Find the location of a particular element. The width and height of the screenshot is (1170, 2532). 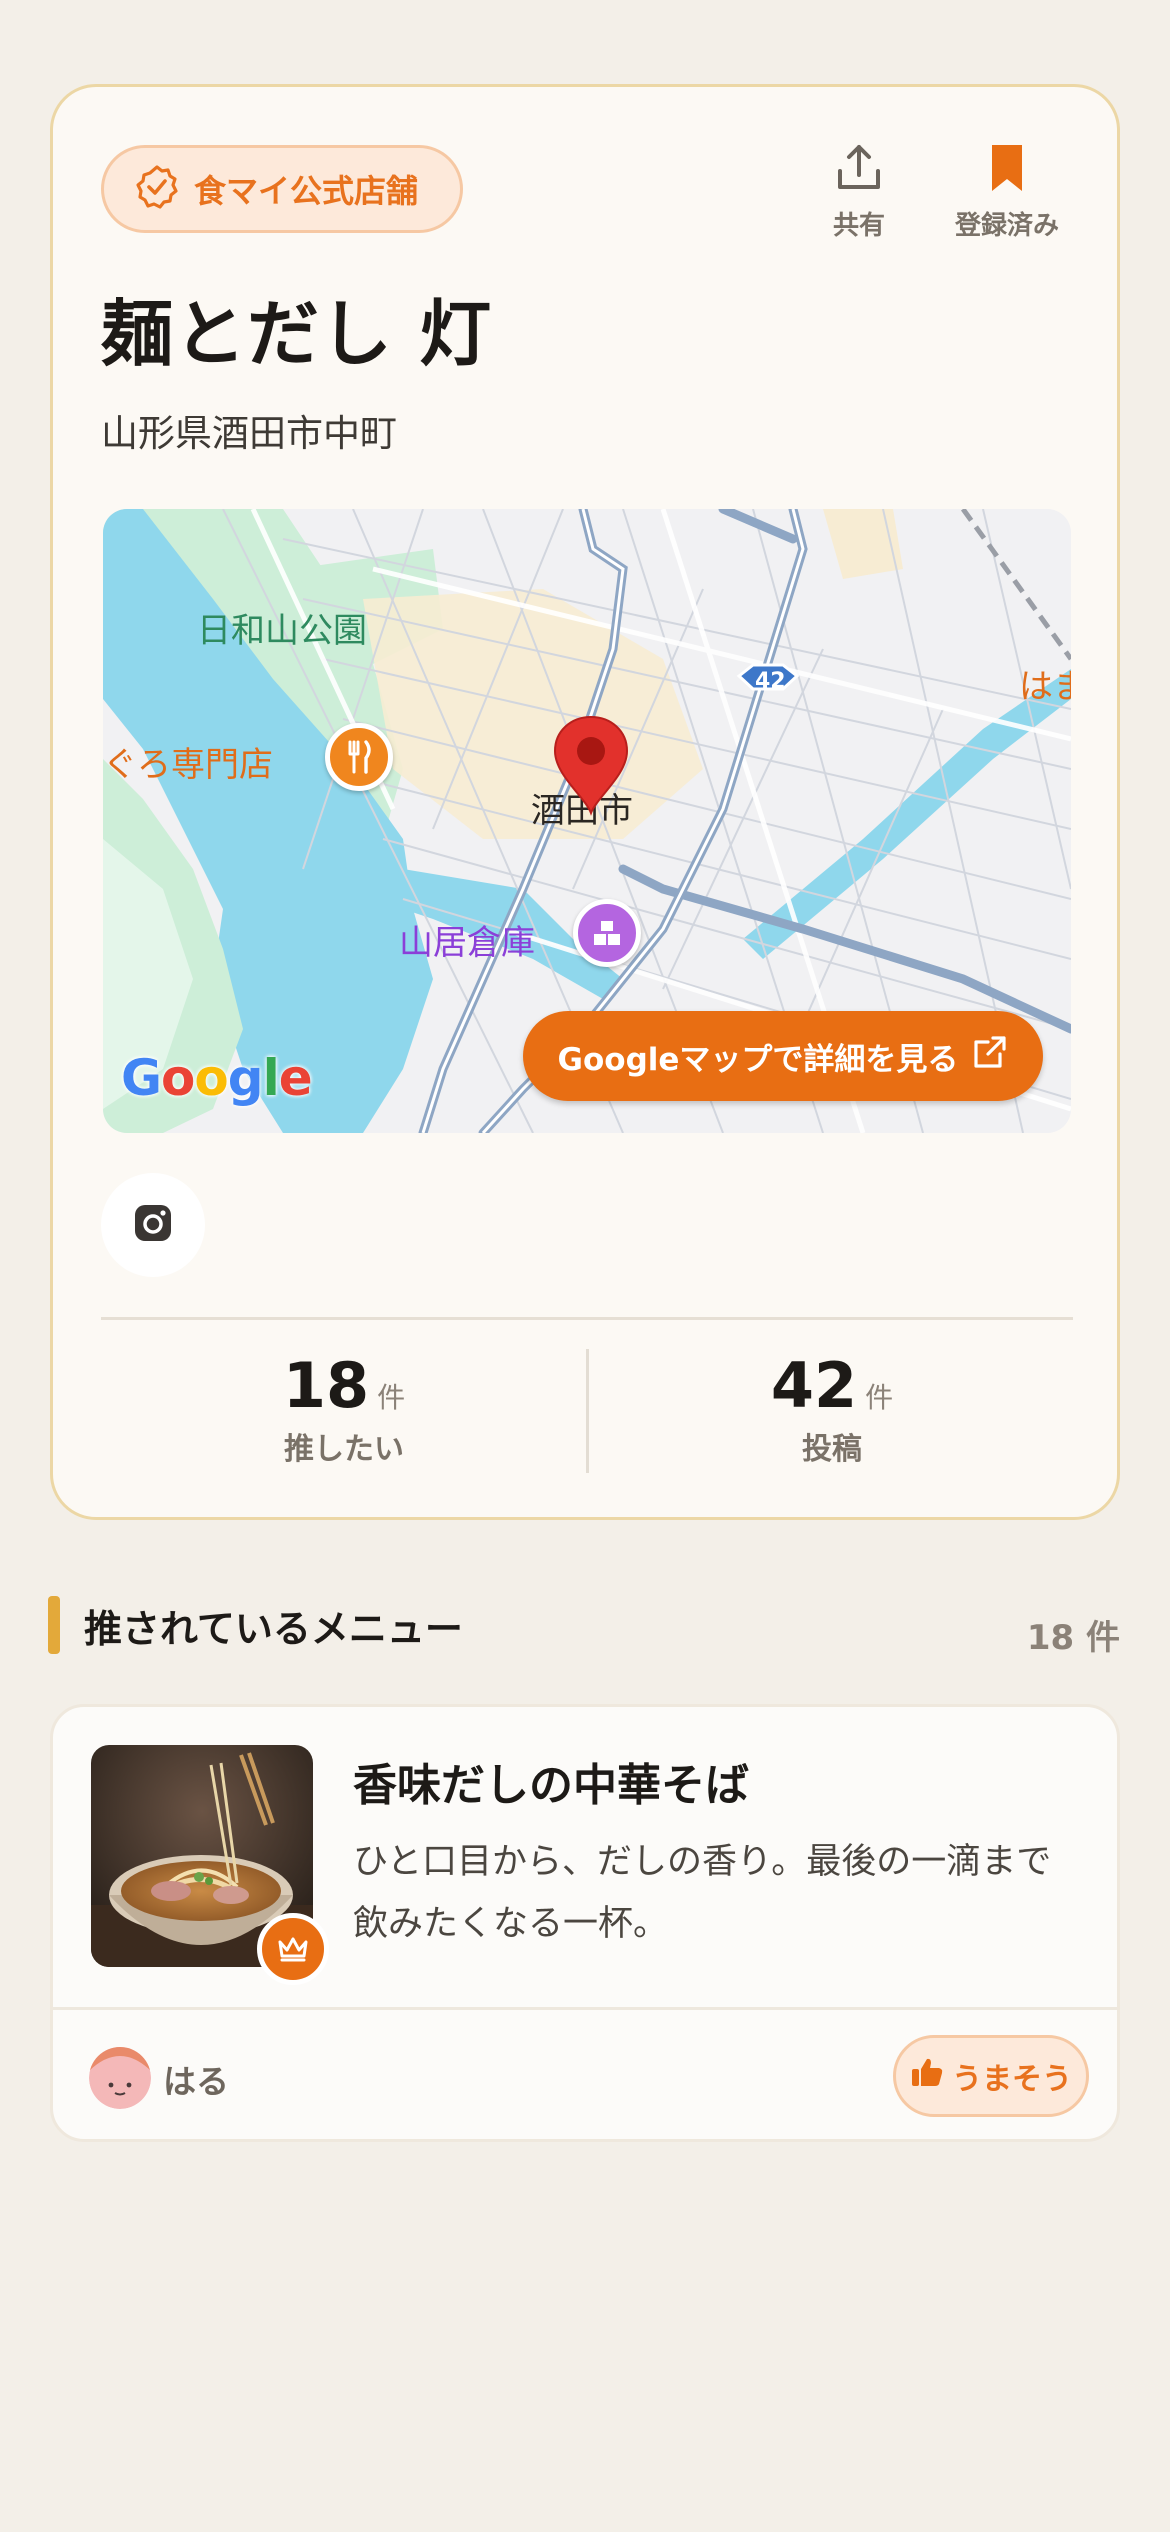

location-pin-icon is located at coordinates (591, 767).